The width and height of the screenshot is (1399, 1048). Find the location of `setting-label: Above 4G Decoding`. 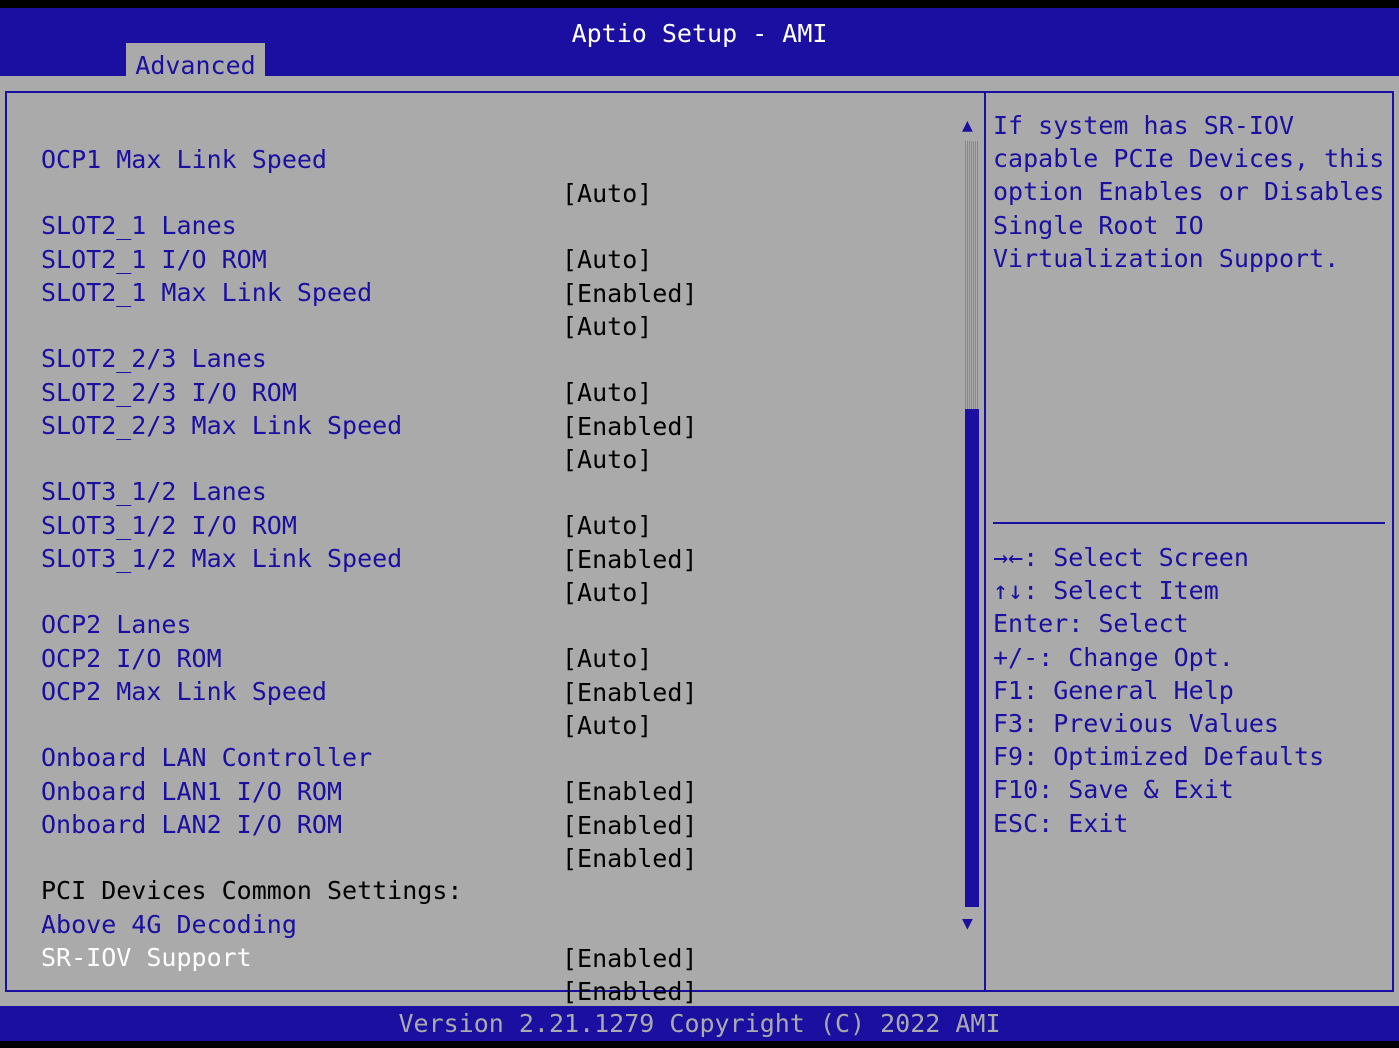

setting-label: Above 4G Decoding is located at coordinates (169, 924).